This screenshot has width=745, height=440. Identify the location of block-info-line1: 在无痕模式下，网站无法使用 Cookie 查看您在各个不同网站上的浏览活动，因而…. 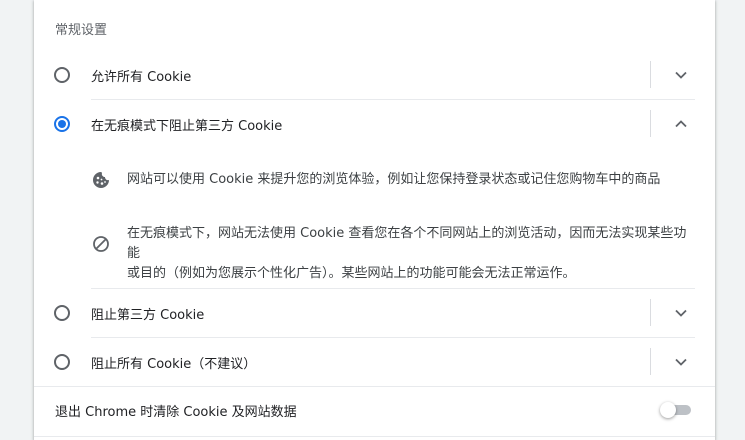
(407, 243).